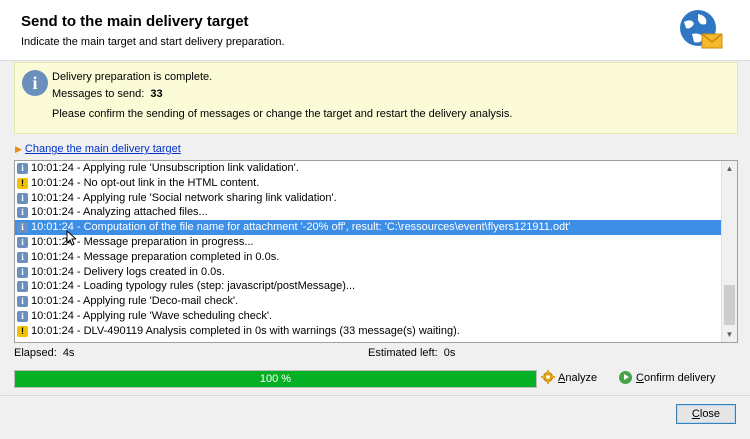  Describe the element at coordinates (71, 238) in the screenshot. I see `mouse-cursor-icon` at that location.